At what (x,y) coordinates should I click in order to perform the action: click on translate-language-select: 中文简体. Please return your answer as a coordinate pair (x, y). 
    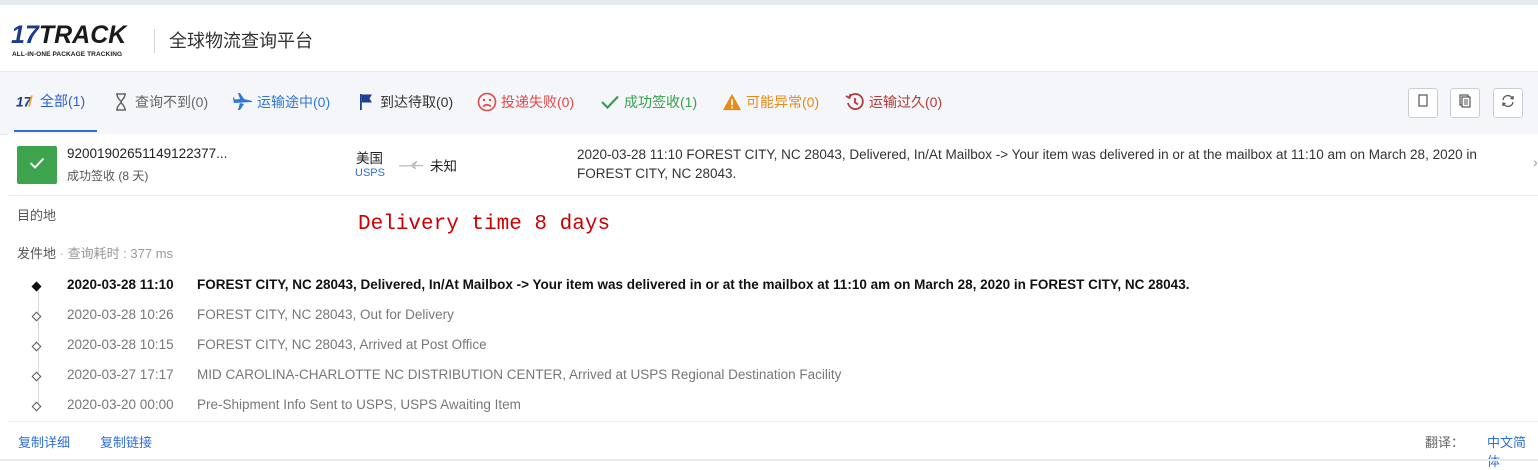
    Looking at the image, I should click on (1512, 451).